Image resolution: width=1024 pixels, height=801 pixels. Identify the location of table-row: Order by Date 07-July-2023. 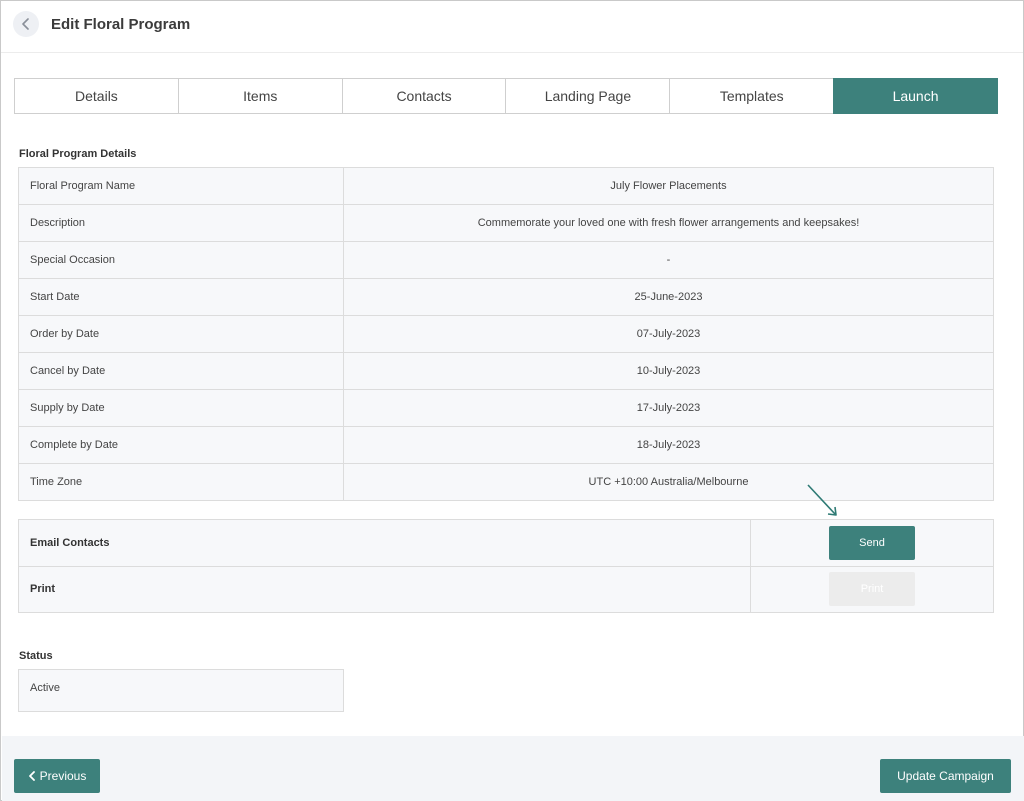
(506, 334).